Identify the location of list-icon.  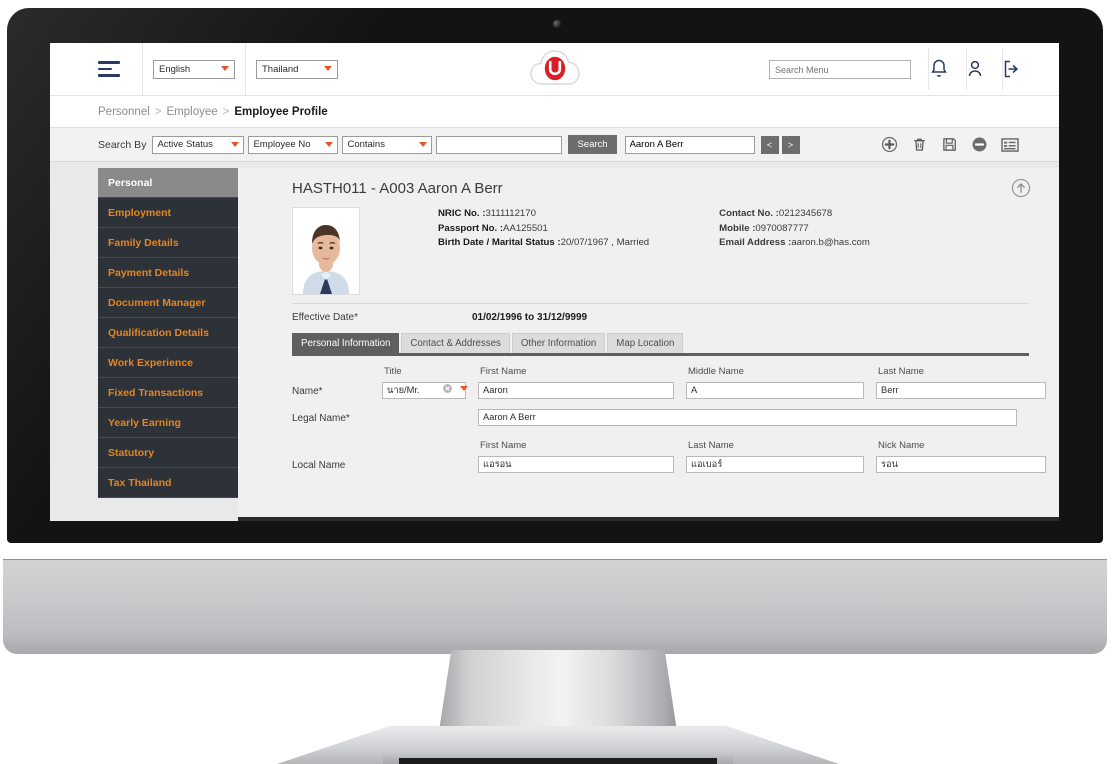
(1010, 145).